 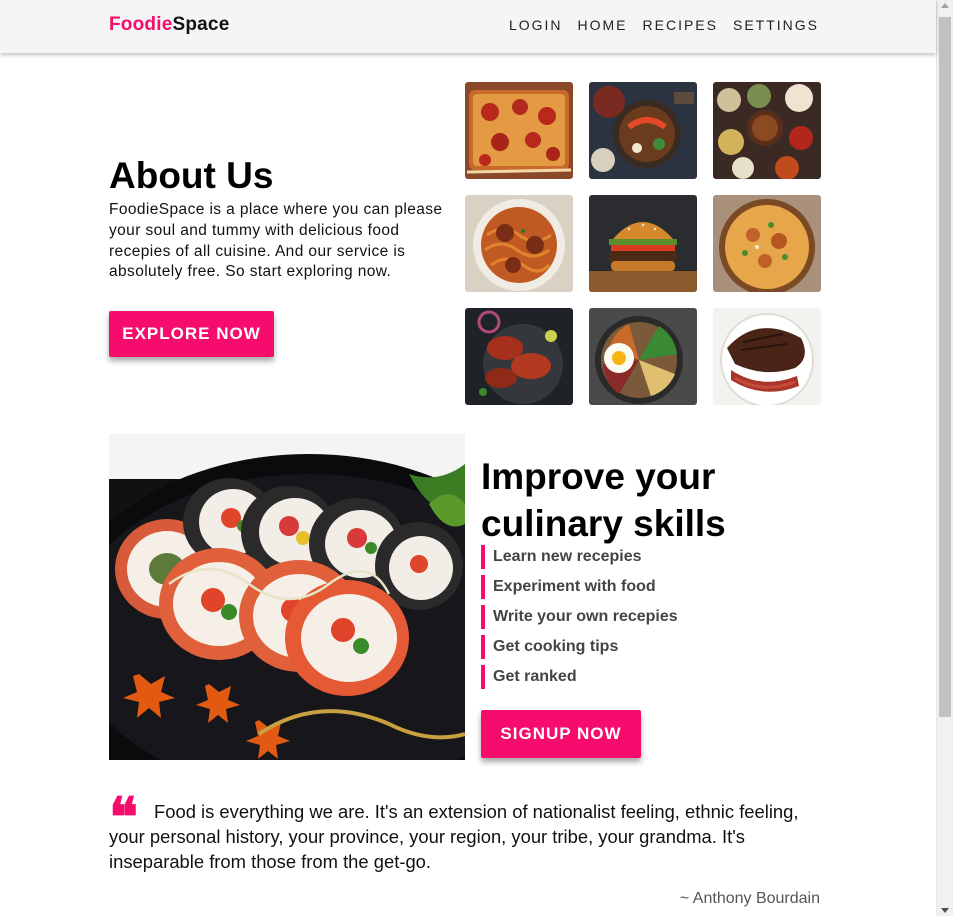 What do you see at coordinates (945, 367) in the screenshot?
I see `scrollbar-thumb` at bounding box center [945, 367].